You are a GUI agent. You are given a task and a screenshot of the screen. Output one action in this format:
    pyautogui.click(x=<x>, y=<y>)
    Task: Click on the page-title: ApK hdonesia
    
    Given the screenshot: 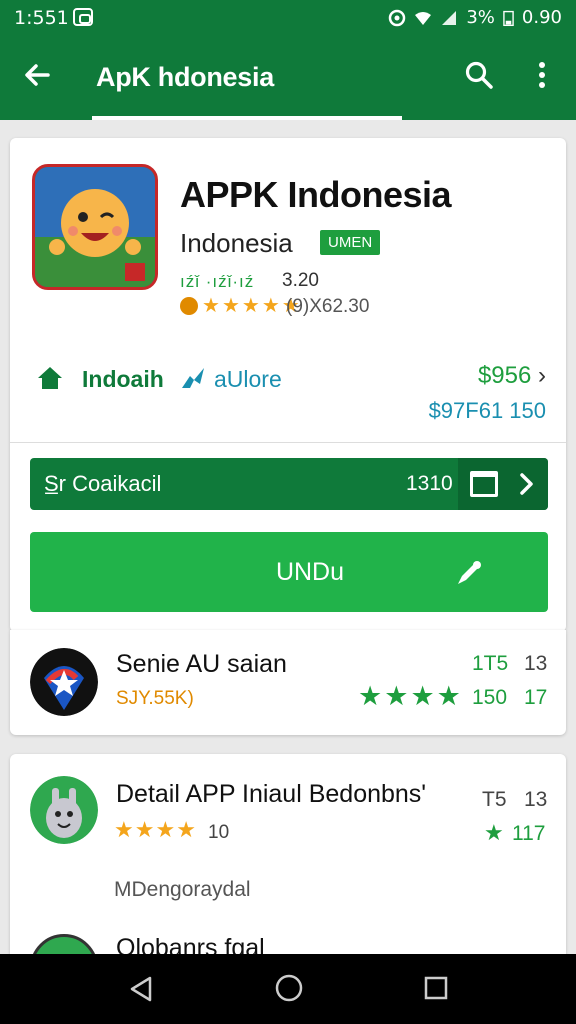 What is the action you would take?
    pyautogui.click(x=185, y=77)
    